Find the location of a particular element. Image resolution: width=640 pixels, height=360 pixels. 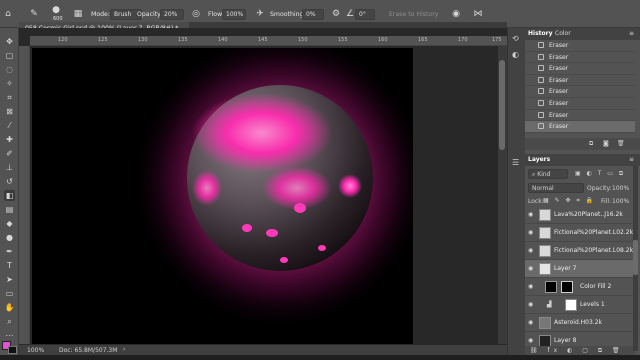

shape-tool-icon: ▭ is located at coordinates (9, 293).